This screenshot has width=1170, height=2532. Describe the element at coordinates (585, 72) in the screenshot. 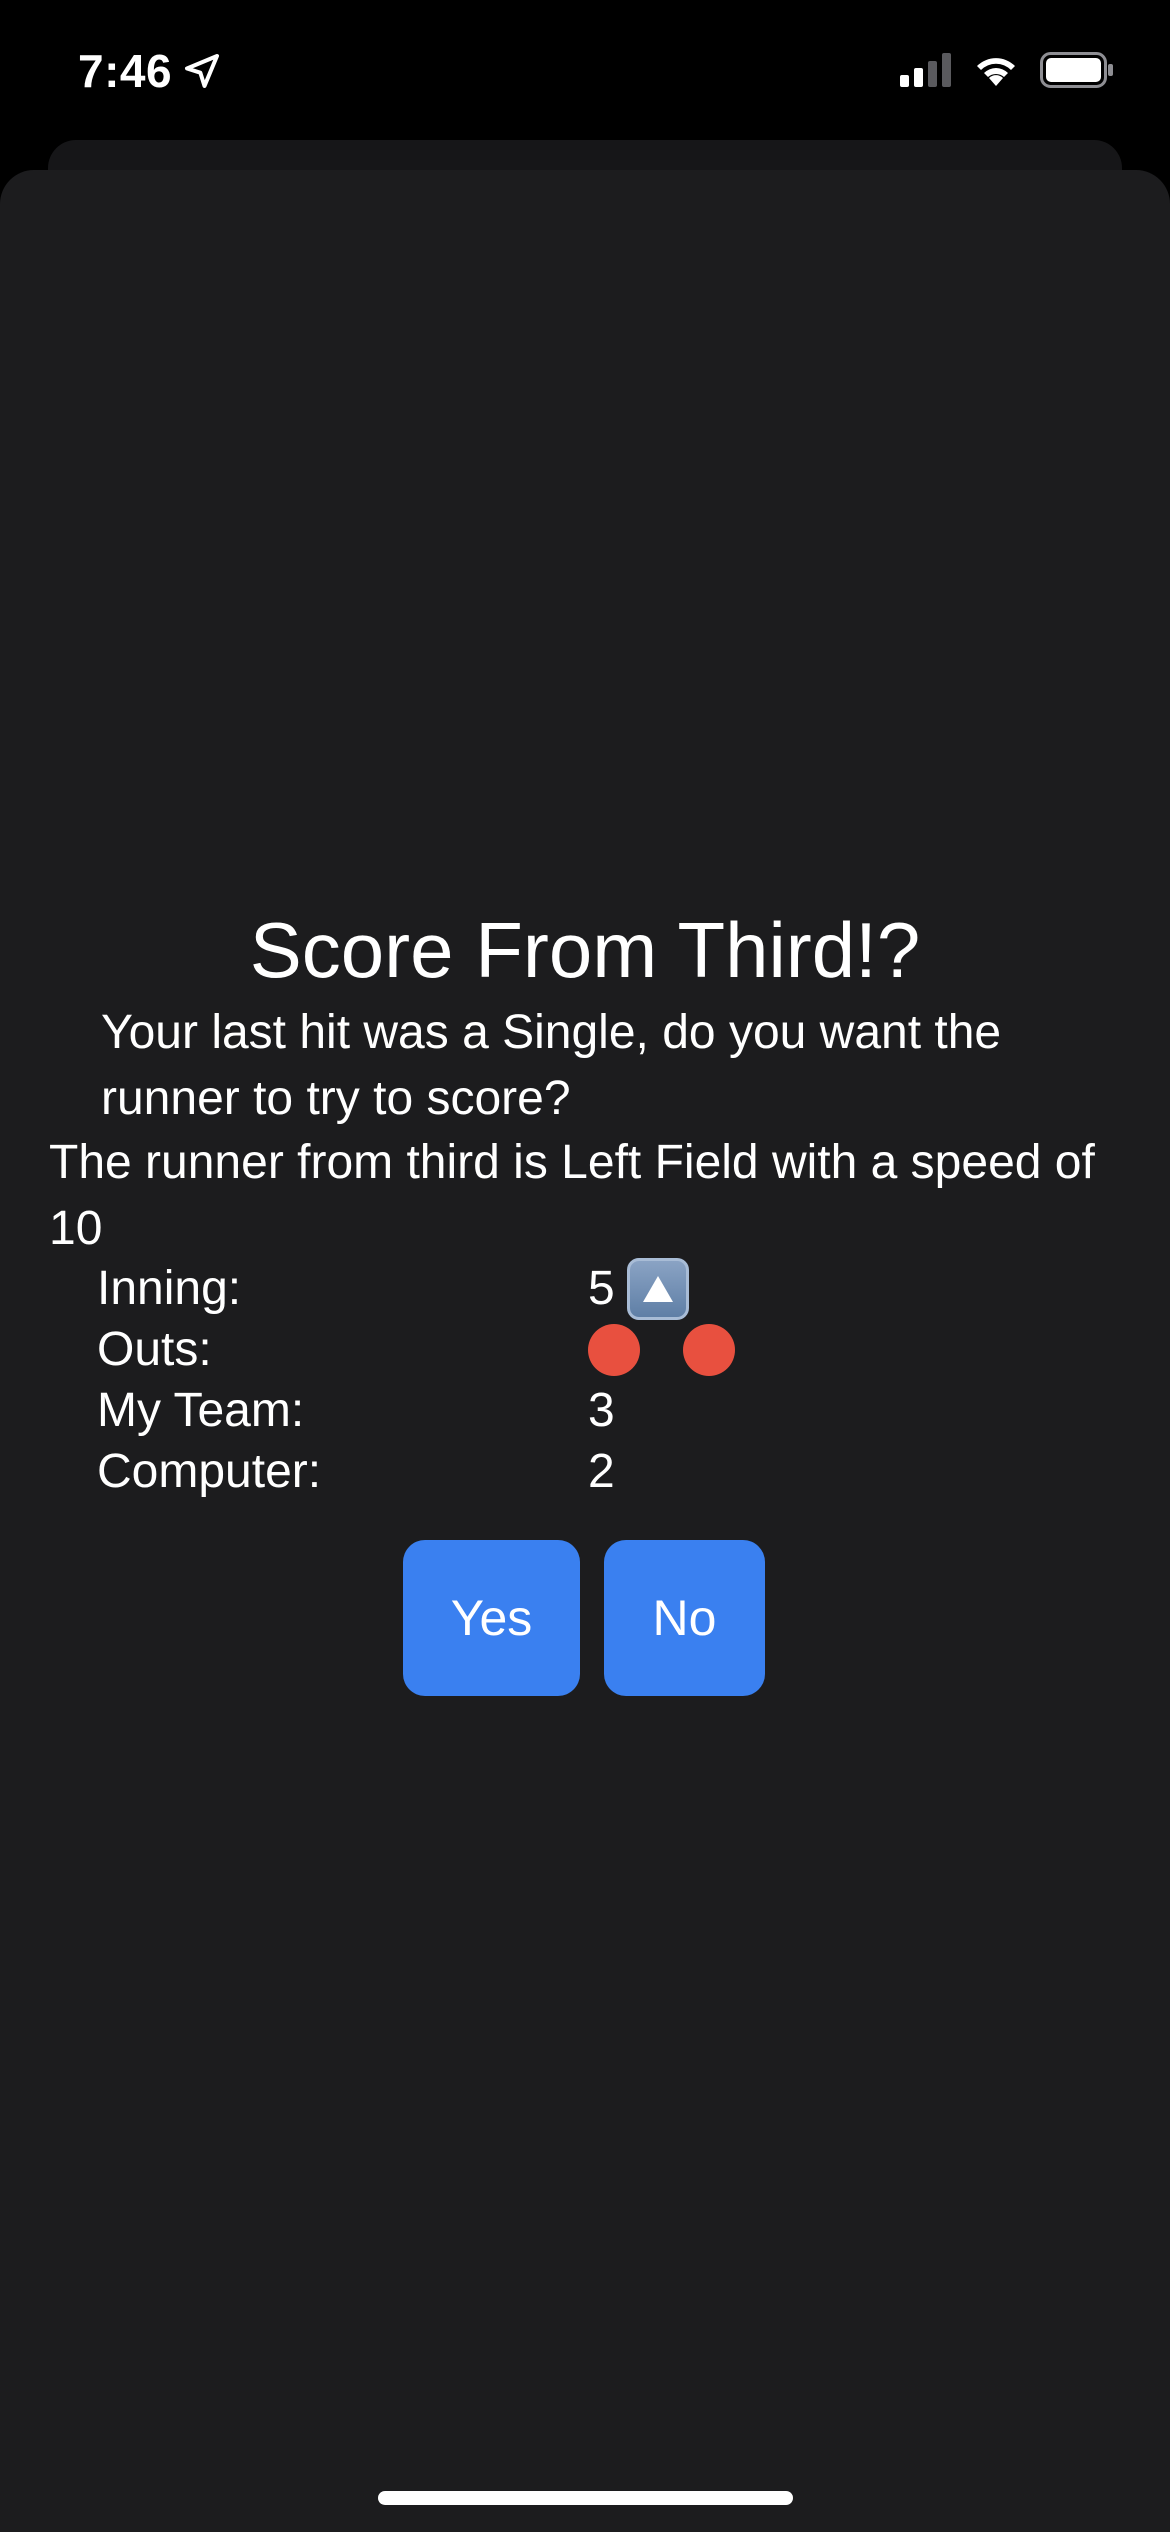

I see `status-bar: 7:46` at that location.